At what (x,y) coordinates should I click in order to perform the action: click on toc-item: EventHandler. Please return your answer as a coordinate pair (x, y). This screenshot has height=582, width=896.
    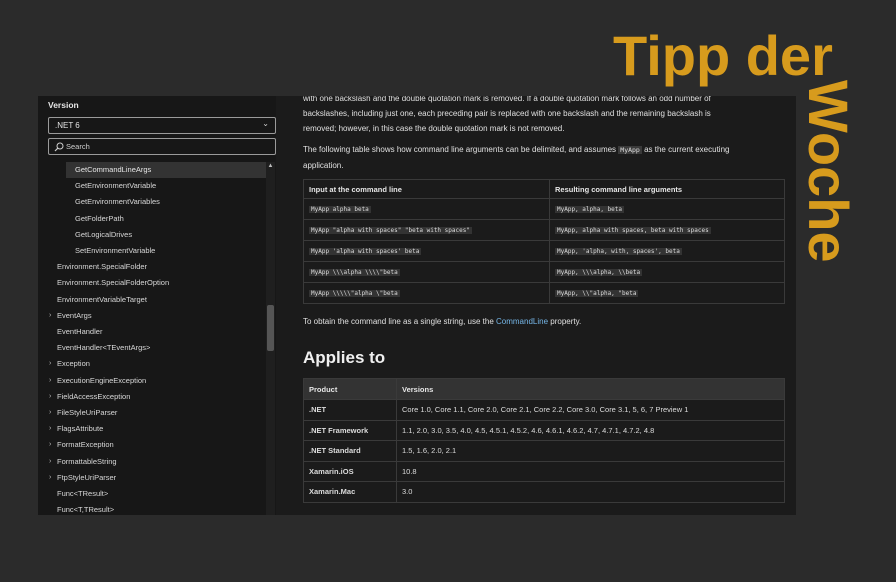
    Looking at the image, I should click on (152, 332).